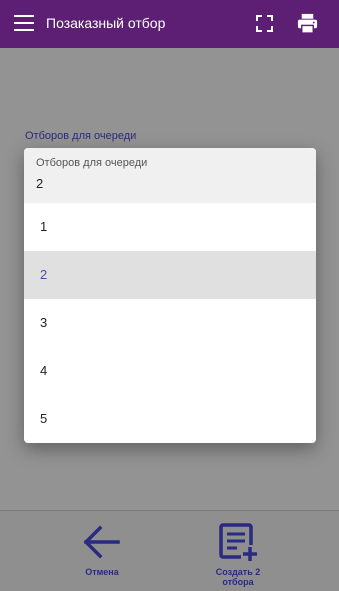  Describe the element at coordinates (44, 322) in the screenshot. I see `option-label: 3` at that location.